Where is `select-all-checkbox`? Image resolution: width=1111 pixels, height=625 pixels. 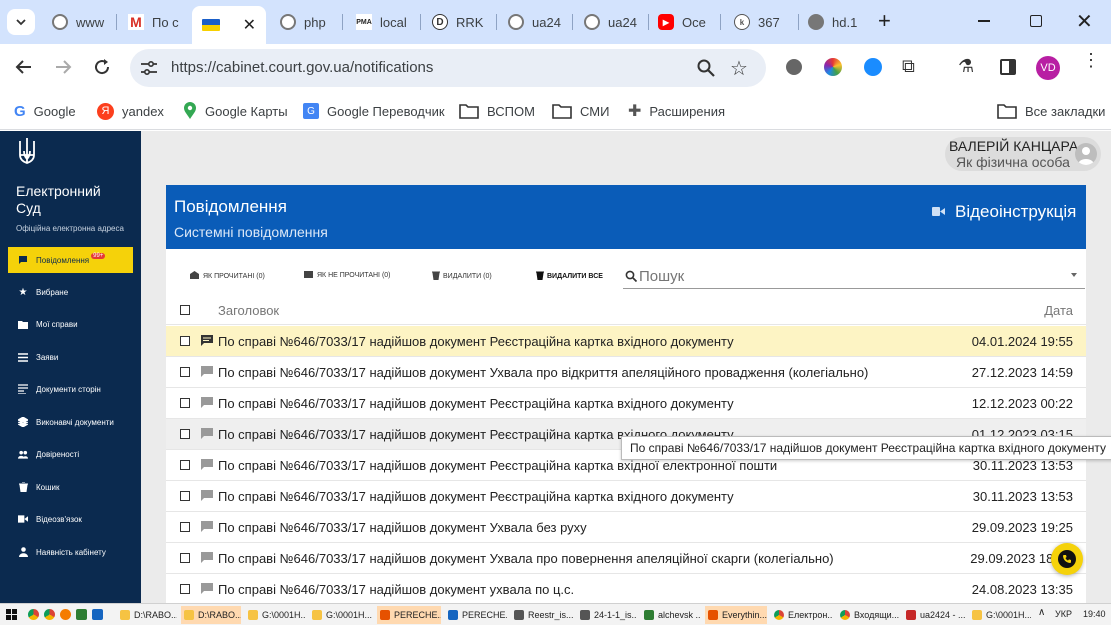 select-all-checkbox is located at coordinates (185, 310).